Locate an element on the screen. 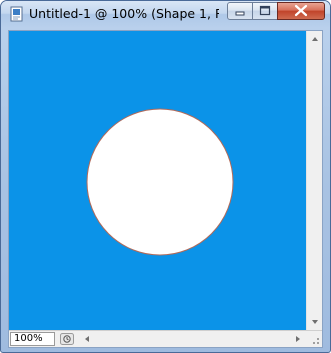  horizontal-scrollbar is located at coordinates (200, 339).